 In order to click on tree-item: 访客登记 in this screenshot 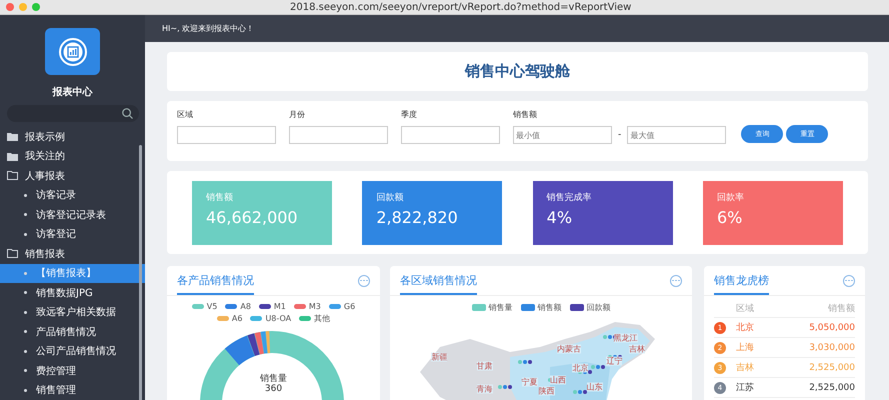, I will do `click(72, 234)`.